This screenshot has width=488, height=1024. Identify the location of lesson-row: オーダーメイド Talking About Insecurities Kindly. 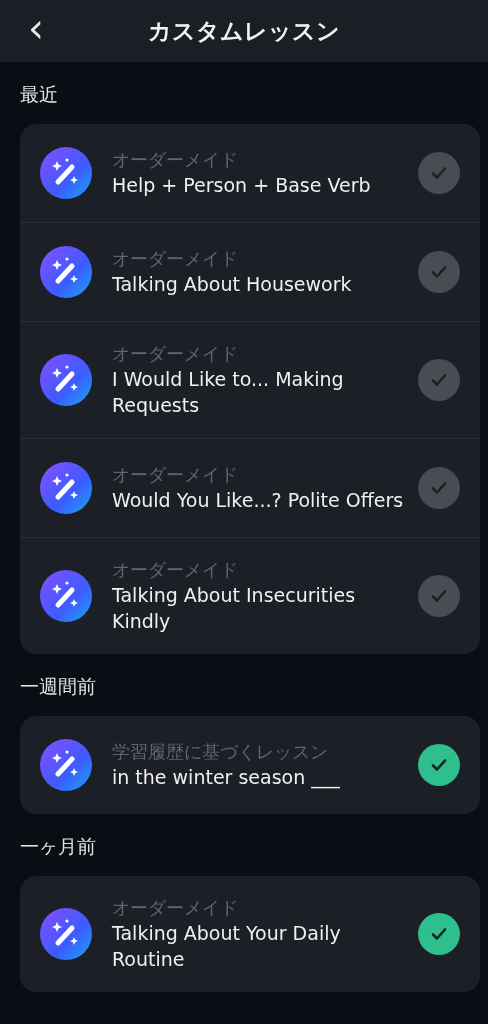
(250, 595).